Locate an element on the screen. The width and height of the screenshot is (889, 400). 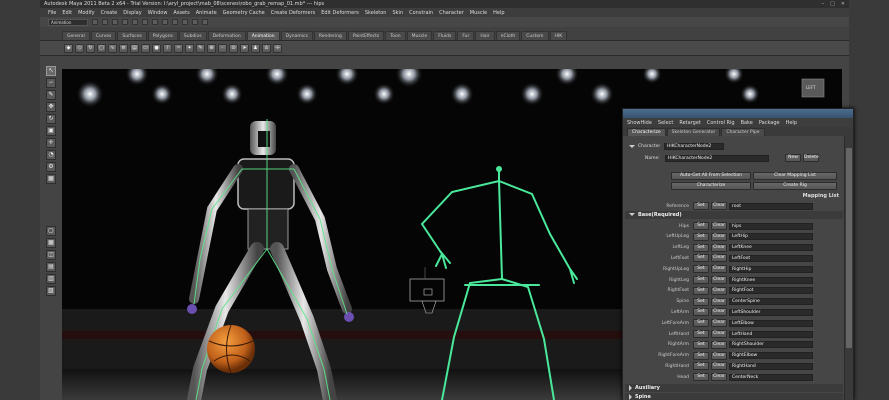
hik-icon: ♟ is located at coordinates (255, 48).